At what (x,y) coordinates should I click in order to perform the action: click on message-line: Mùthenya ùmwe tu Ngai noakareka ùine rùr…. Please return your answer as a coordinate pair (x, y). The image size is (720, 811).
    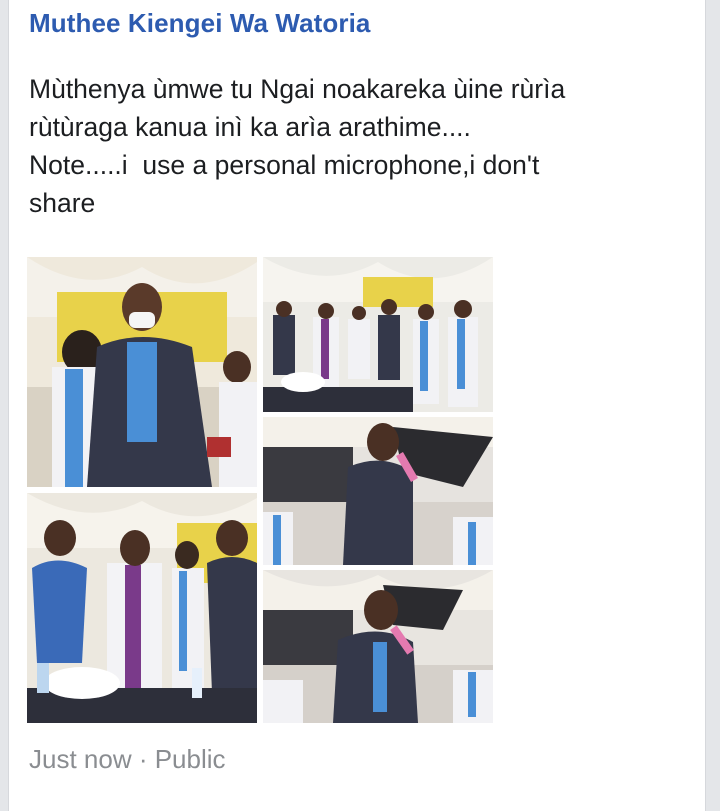
    Looking at the image, I should click on (297, 89).